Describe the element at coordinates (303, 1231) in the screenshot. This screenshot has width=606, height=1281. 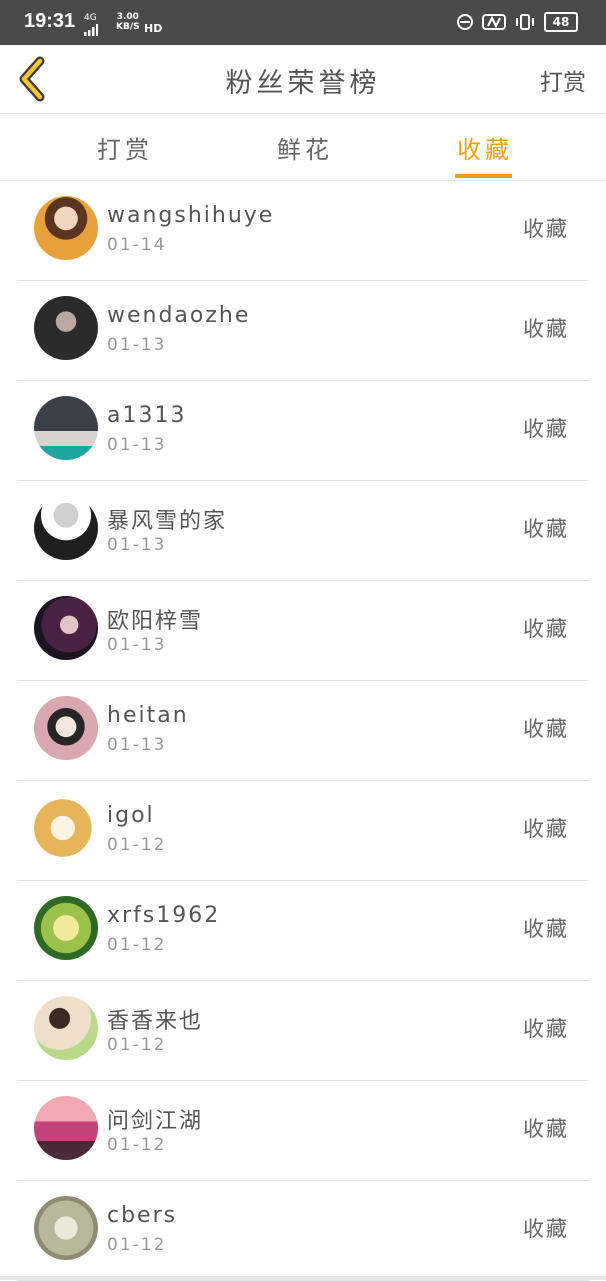
I see `list-item: cbers 01-12 收藏` at that location.